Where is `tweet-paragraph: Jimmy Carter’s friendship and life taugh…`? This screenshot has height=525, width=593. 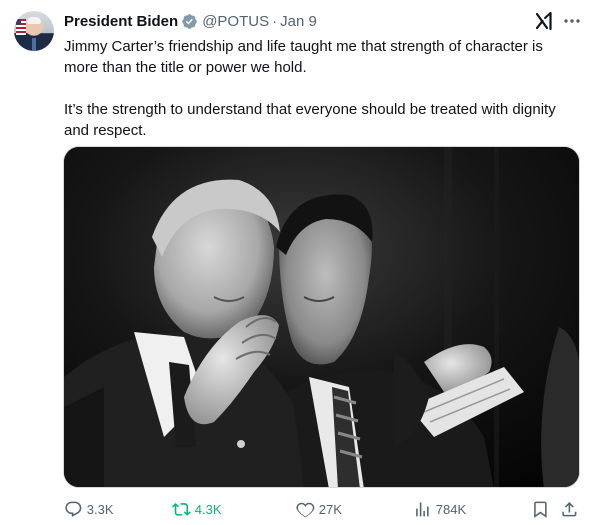 tweet-paragraph: Jimmy Carter’s friendship and life taugh… is located at coordinates (303, 57).